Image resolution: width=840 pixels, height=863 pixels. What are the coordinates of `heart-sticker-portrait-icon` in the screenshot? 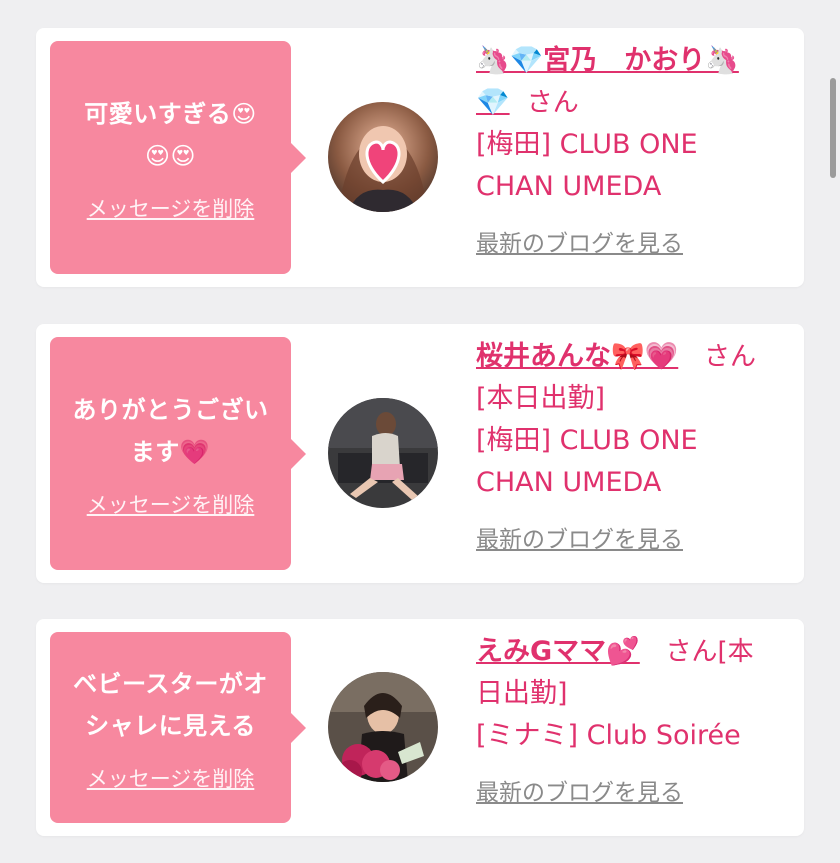 It's located at (383, 157).